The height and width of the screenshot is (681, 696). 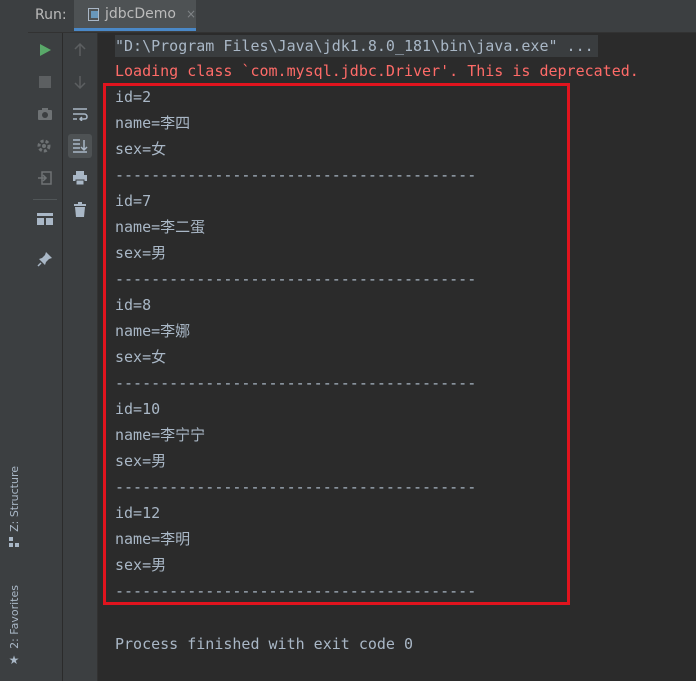 I want to click on printer-icon, so click(x=80, y=178).